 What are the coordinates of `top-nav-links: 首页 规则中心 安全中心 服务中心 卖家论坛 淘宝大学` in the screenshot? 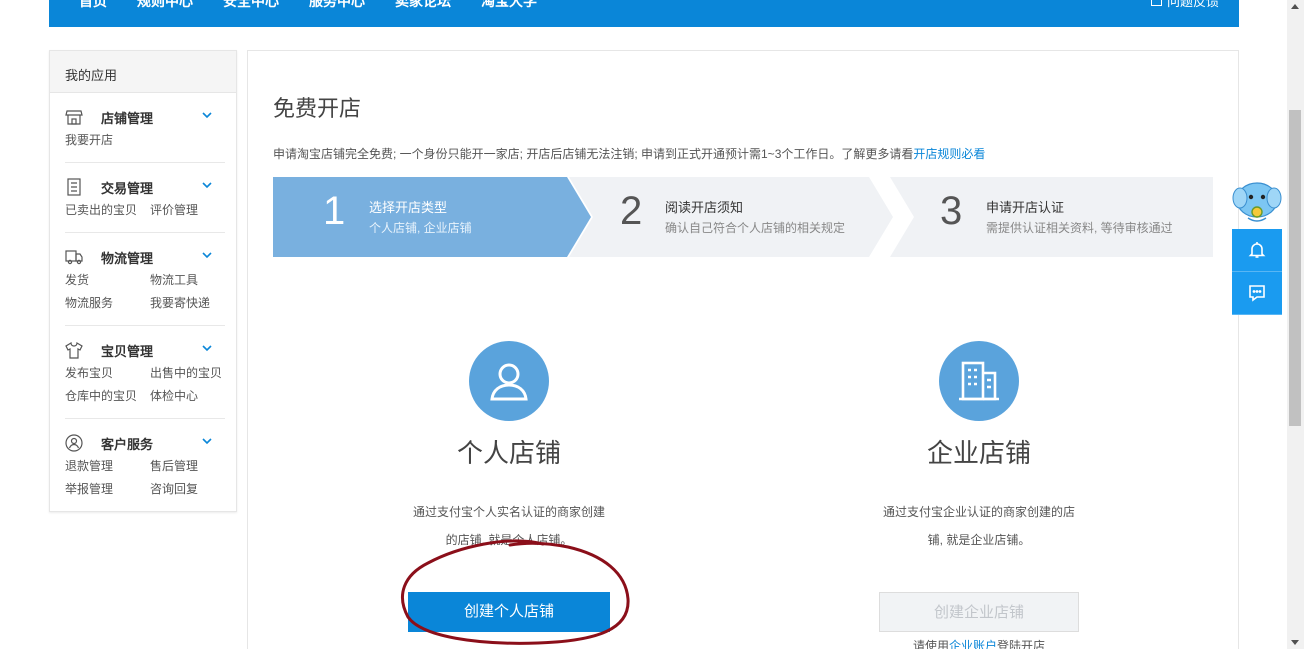 It's located at (323, 5).